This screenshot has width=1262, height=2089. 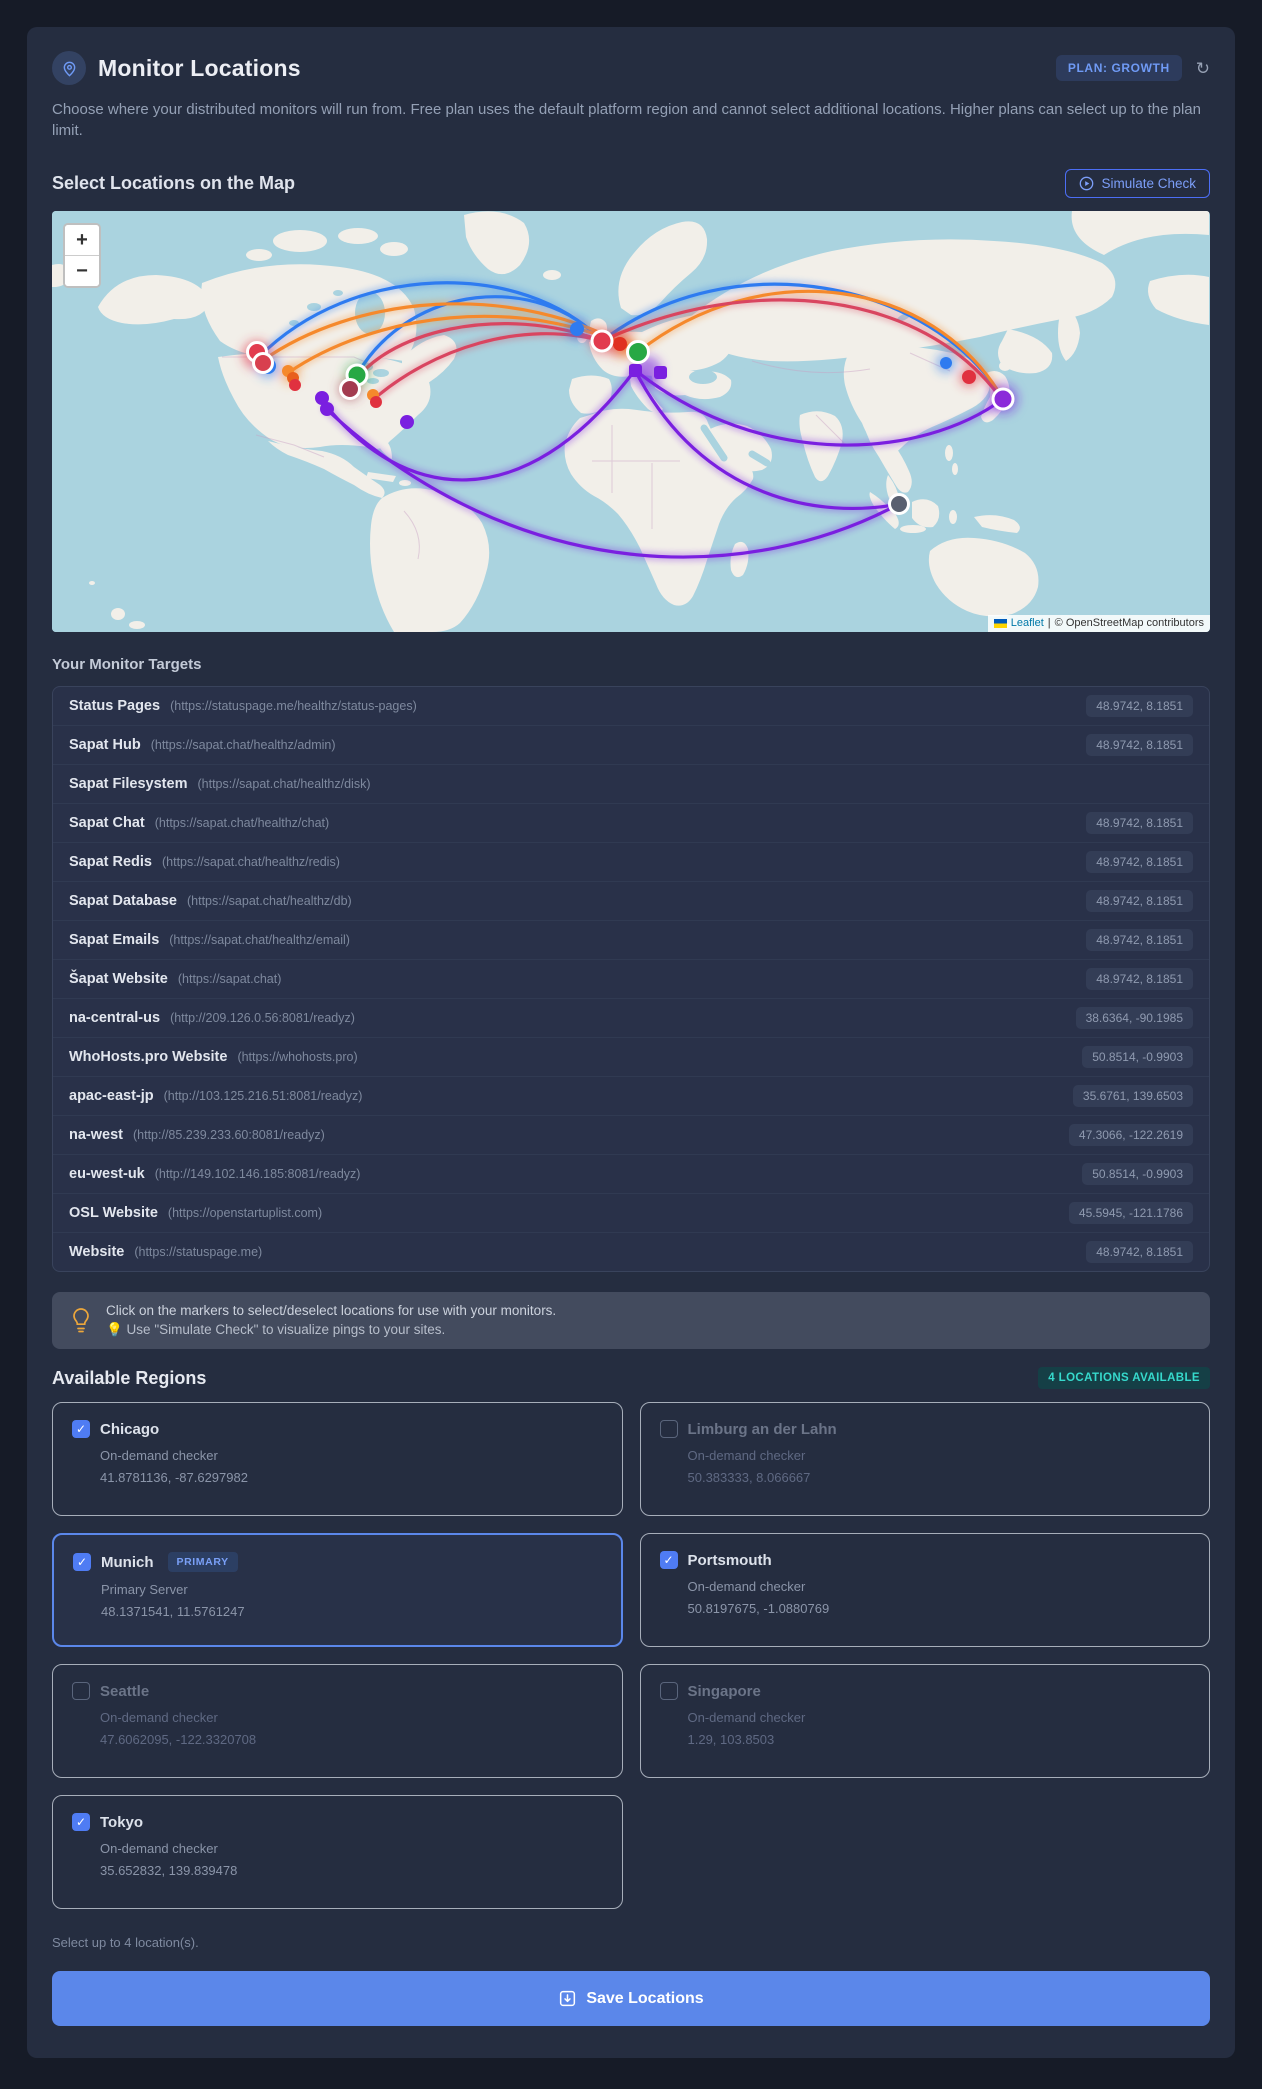 I want to click on play-circle-icon, so click(x=1086, y=183).